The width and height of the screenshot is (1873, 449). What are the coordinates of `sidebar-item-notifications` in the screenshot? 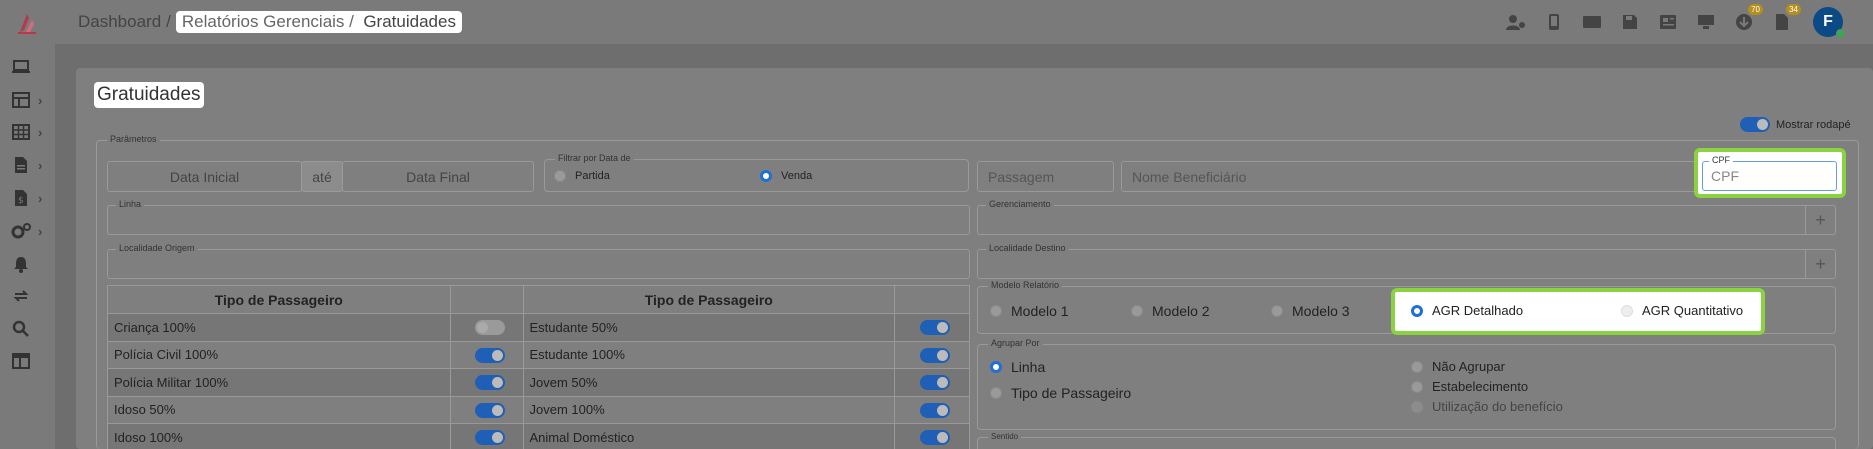 It's located at (30, 264).